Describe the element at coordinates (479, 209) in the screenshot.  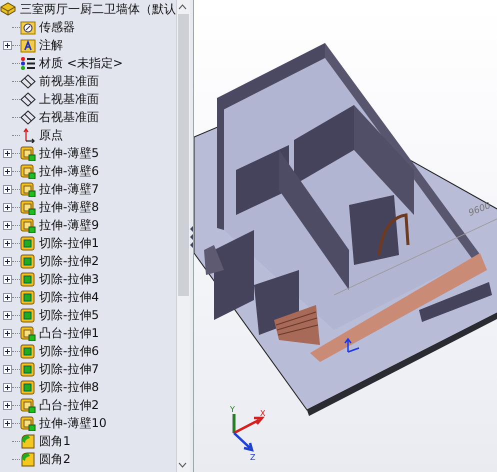
I see `dimension-label: 9600` at that location.